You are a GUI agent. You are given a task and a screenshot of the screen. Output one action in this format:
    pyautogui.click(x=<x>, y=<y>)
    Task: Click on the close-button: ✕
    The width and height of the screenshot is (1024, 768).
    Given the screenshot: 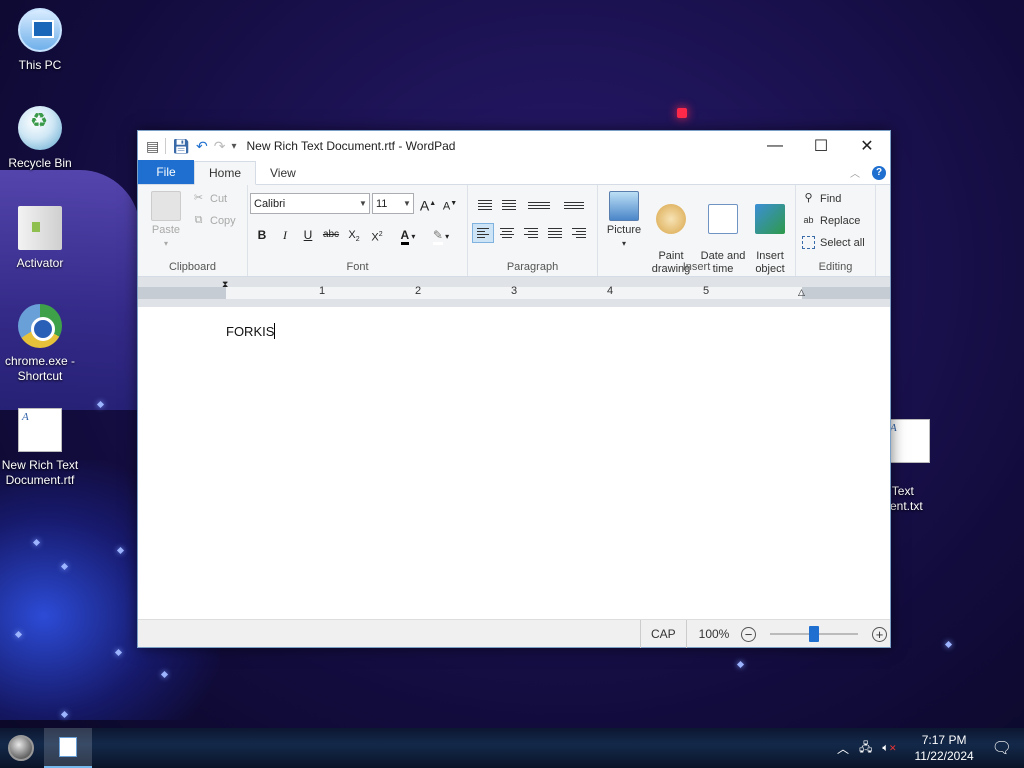 What is the action you would take?
    pyautogui.click(x=867, y=146)
    